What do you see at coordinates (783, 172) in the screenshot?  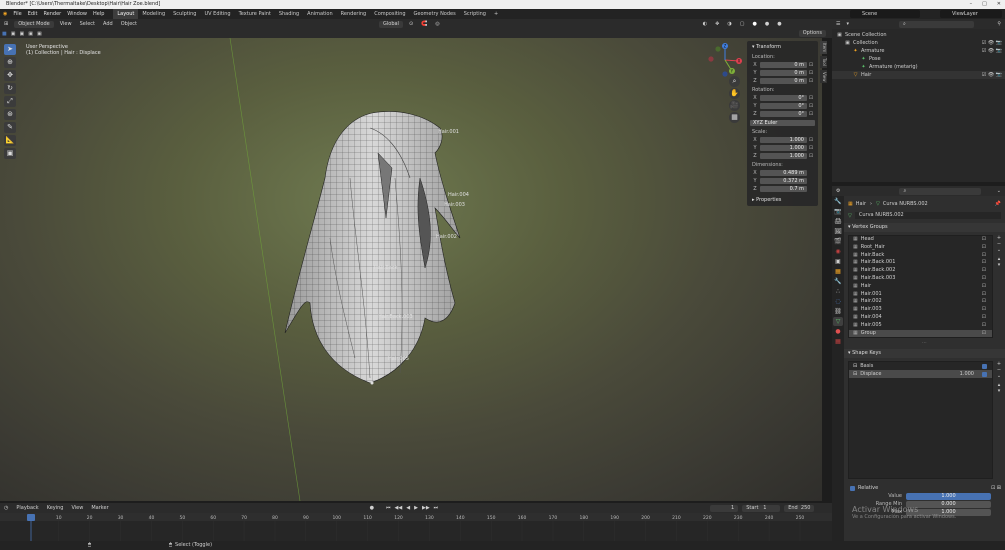 I see `dimension-x-field: 0.489 m` at bounding box center [783, 172].